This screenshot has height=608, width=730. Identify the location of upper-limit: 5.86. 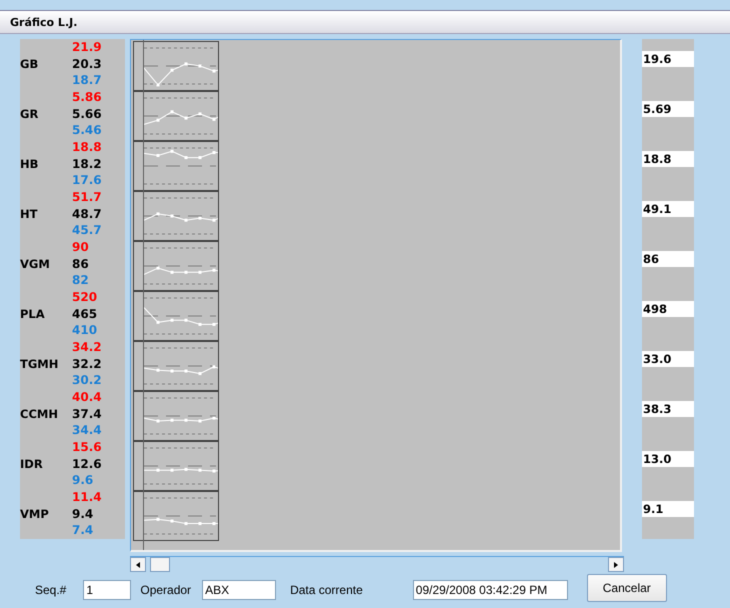
(87, 97).